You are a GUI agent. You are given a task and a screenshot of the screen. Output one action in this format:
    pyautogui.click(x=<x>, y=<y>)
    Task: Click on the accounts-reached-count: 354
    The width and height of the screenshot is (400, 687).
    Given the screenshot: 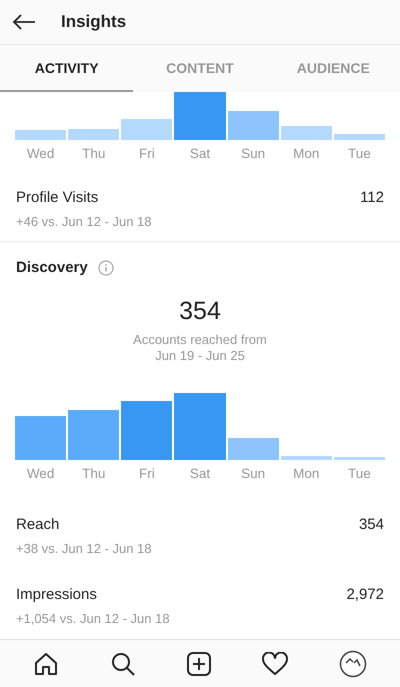 What is the action you would take?
    pyautogui.click(x=200, y=311)
    